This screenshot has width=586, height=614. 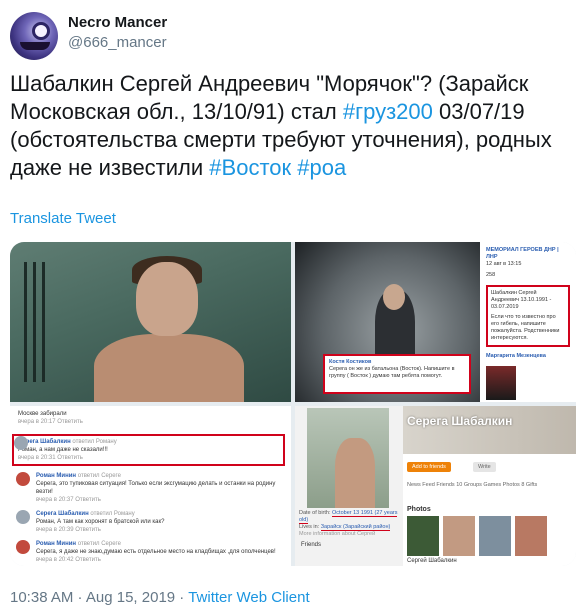 I want to click on group-date: 12 авг в 13:15, so click(x=504, y=264).